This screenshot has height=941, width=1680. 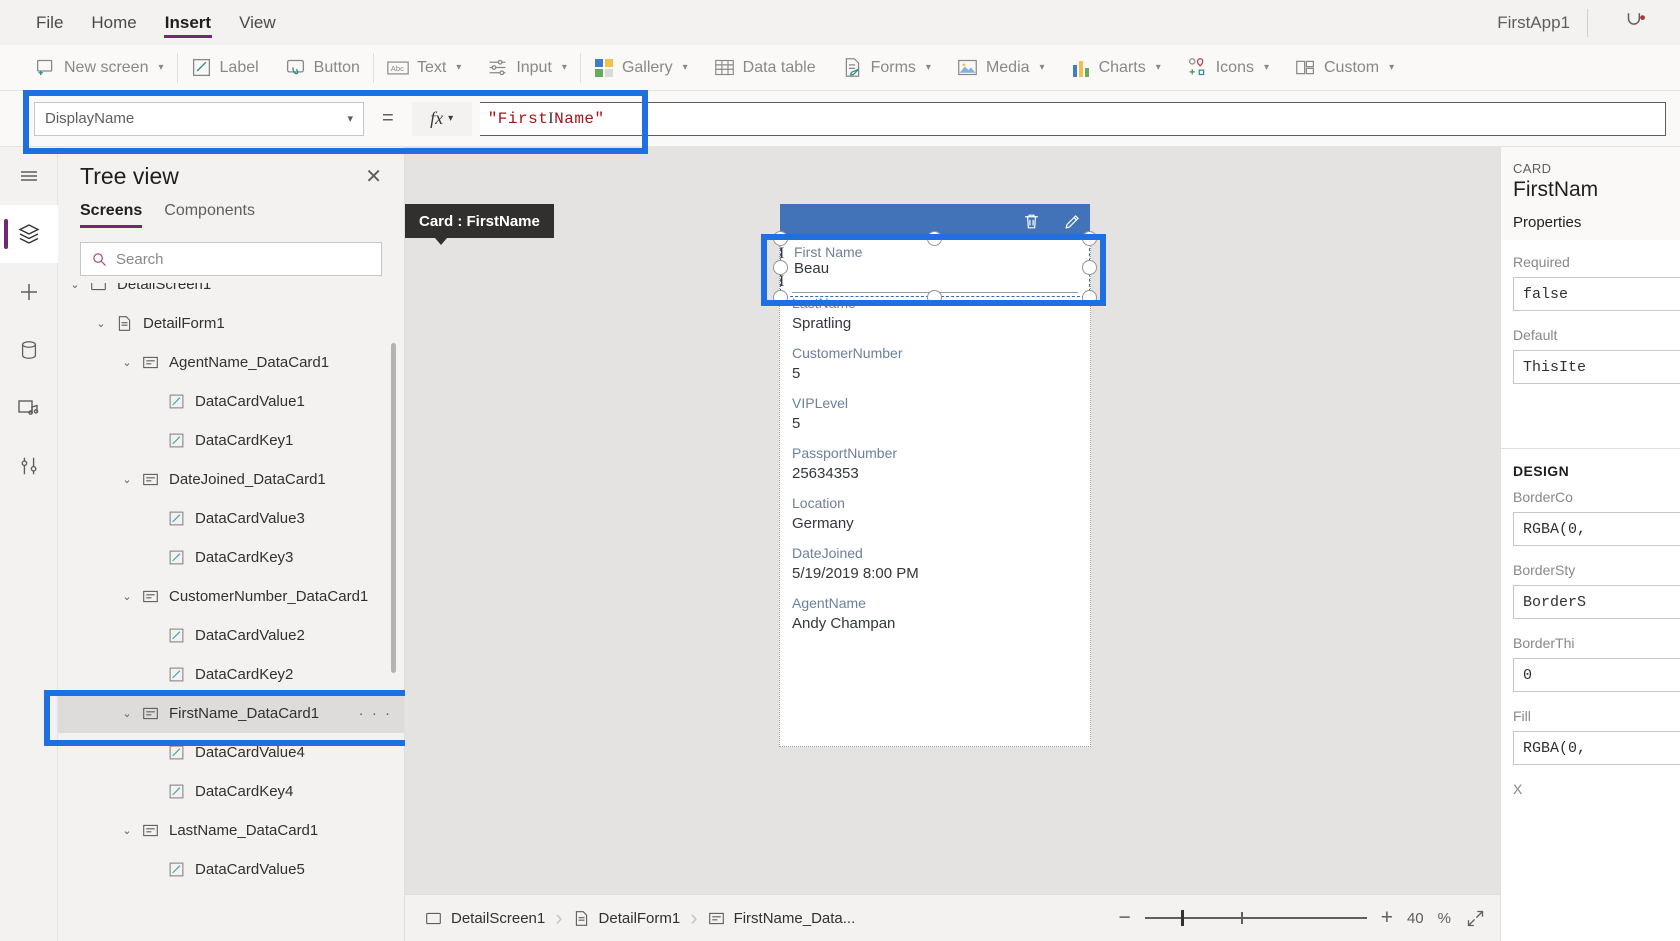 I want to click on zoom-slider-thumb, so click(x=1182, y=918).